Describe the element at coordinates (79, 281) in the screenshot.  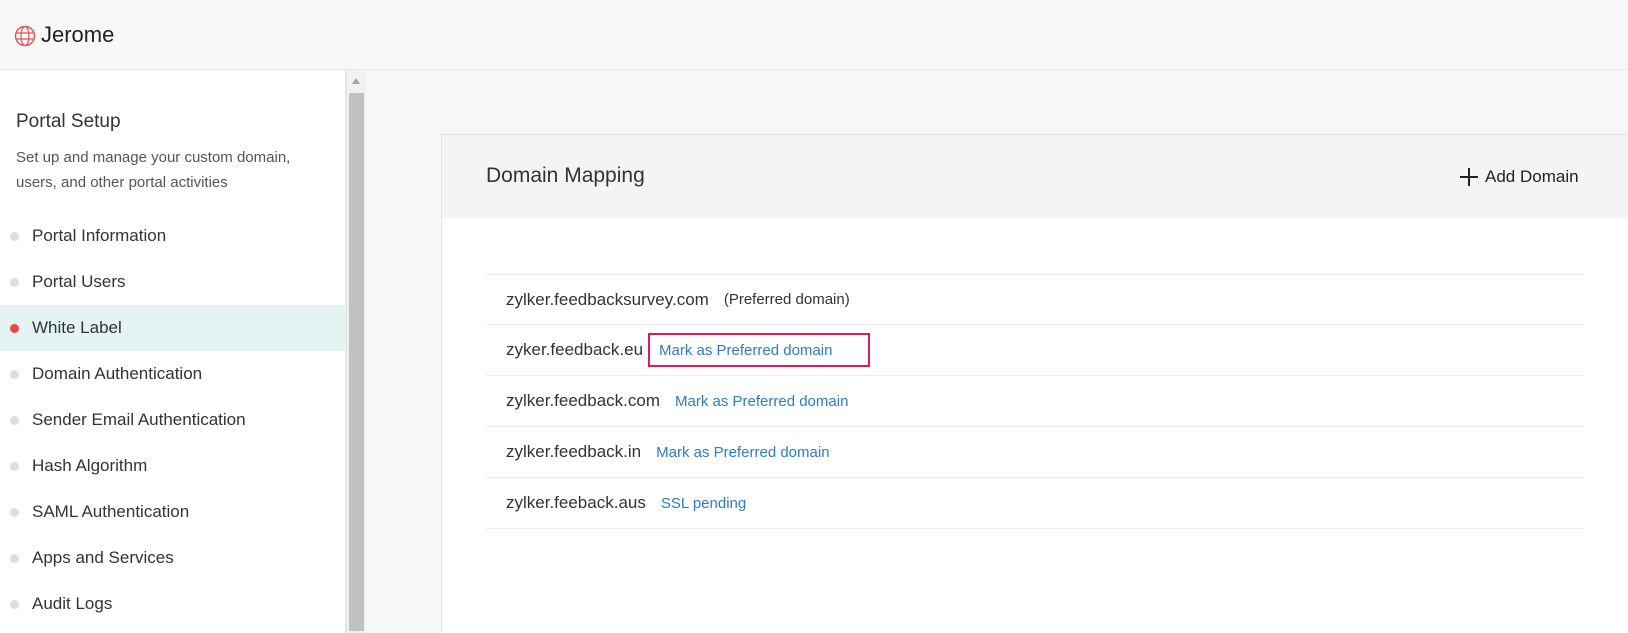
I see `sidebar-item-label: Portal Users` at that location.